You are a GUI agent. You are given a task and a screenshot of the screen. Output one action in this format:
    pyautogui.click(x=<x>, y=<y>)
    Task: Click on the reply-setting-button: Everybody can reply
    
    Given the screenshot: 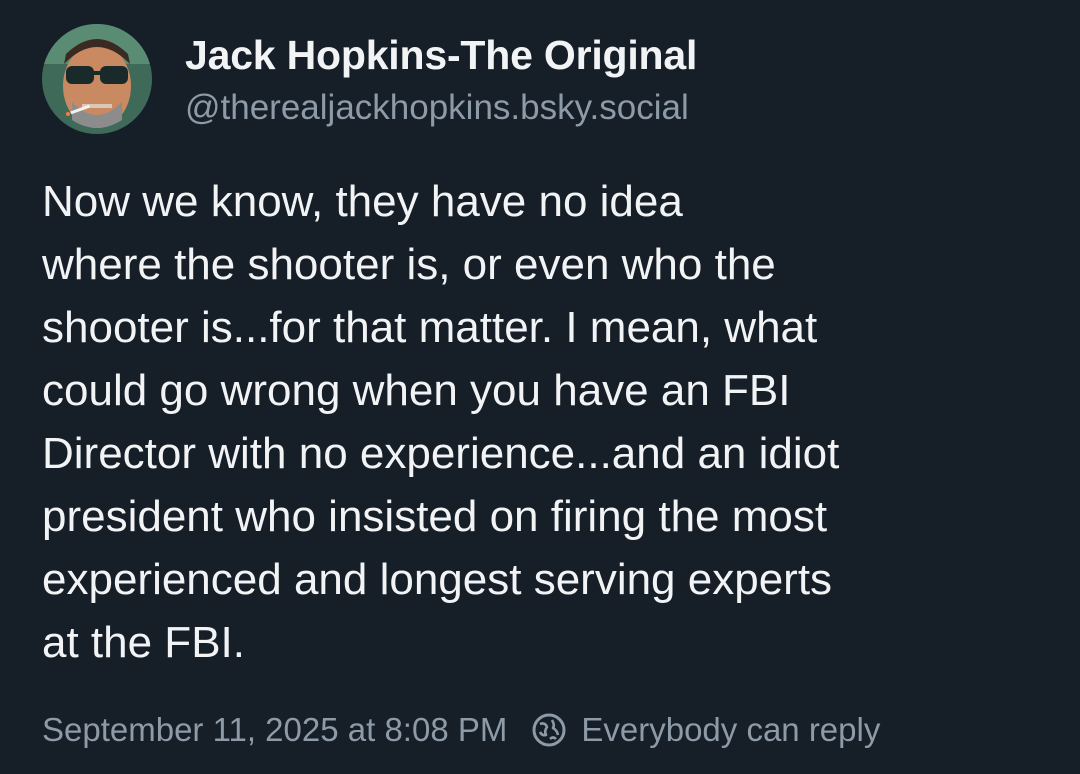 What is the action you would take?
    pyautogui.click(x=705, y=730)
    